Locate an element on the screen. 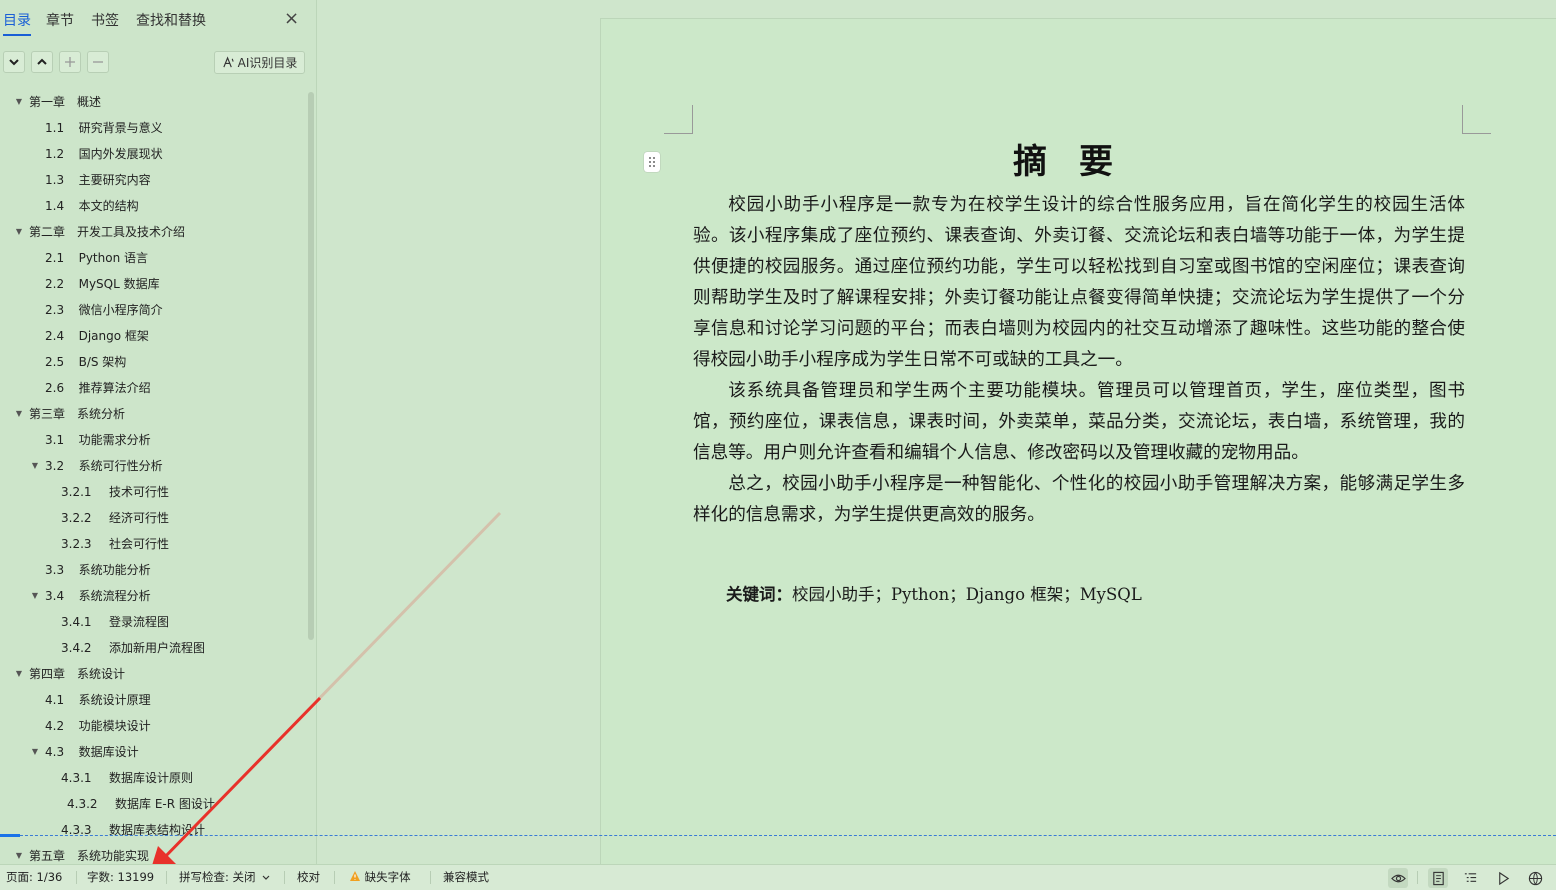 The width and height of the screenshot is (1556, 890). toc-item-number: 第四章 is located at coordinates (47, 674).